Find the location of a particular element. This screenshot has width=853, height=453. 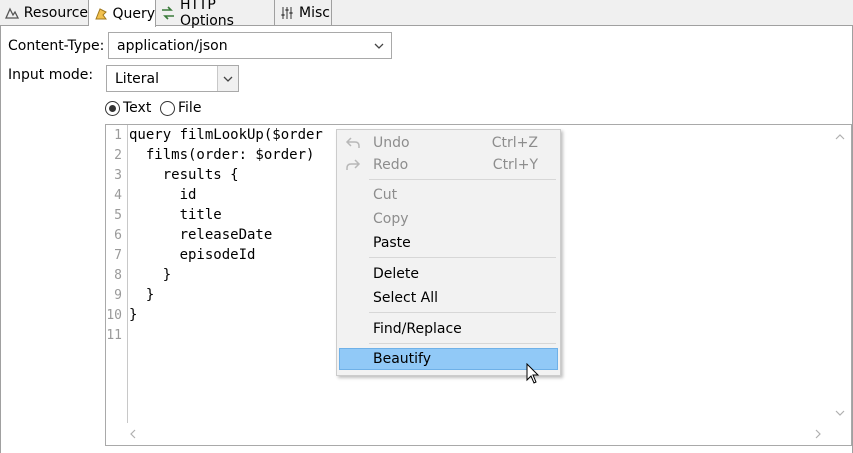

line-number: 7 is located at coordinates (118, 255).